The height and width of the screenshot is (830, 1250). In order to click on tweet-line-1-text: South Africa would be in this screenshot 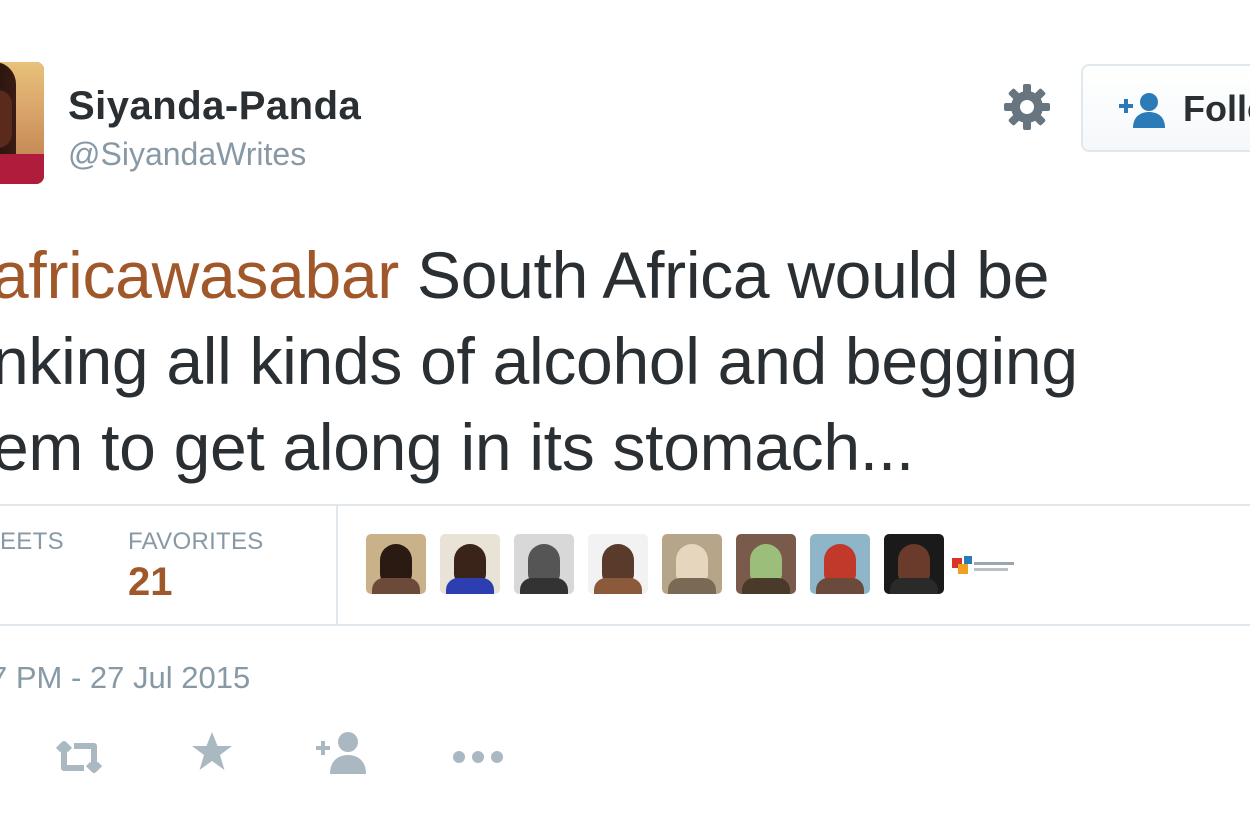, I will do `click(724, 275)`.